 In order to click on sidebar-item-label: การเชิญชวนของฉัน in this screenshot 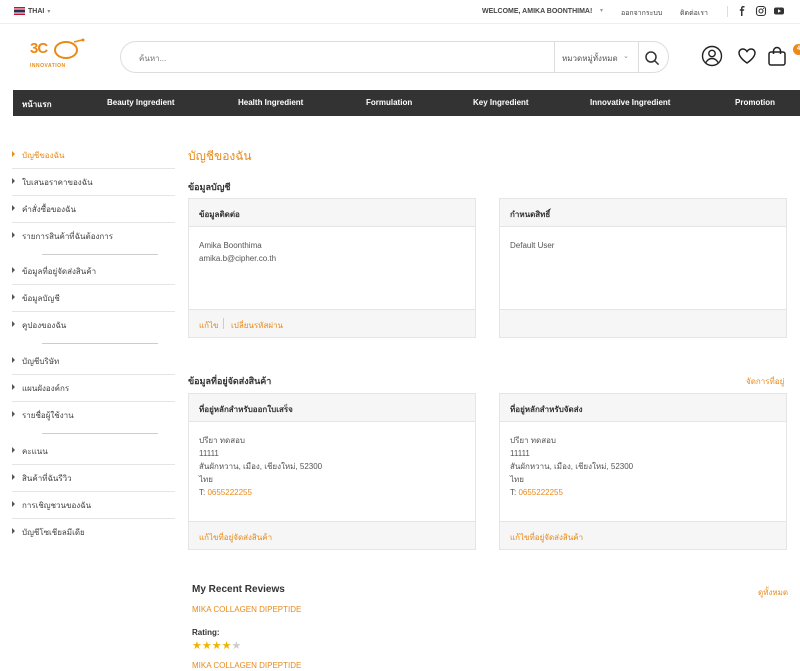, I will do `click(57, 505)`.